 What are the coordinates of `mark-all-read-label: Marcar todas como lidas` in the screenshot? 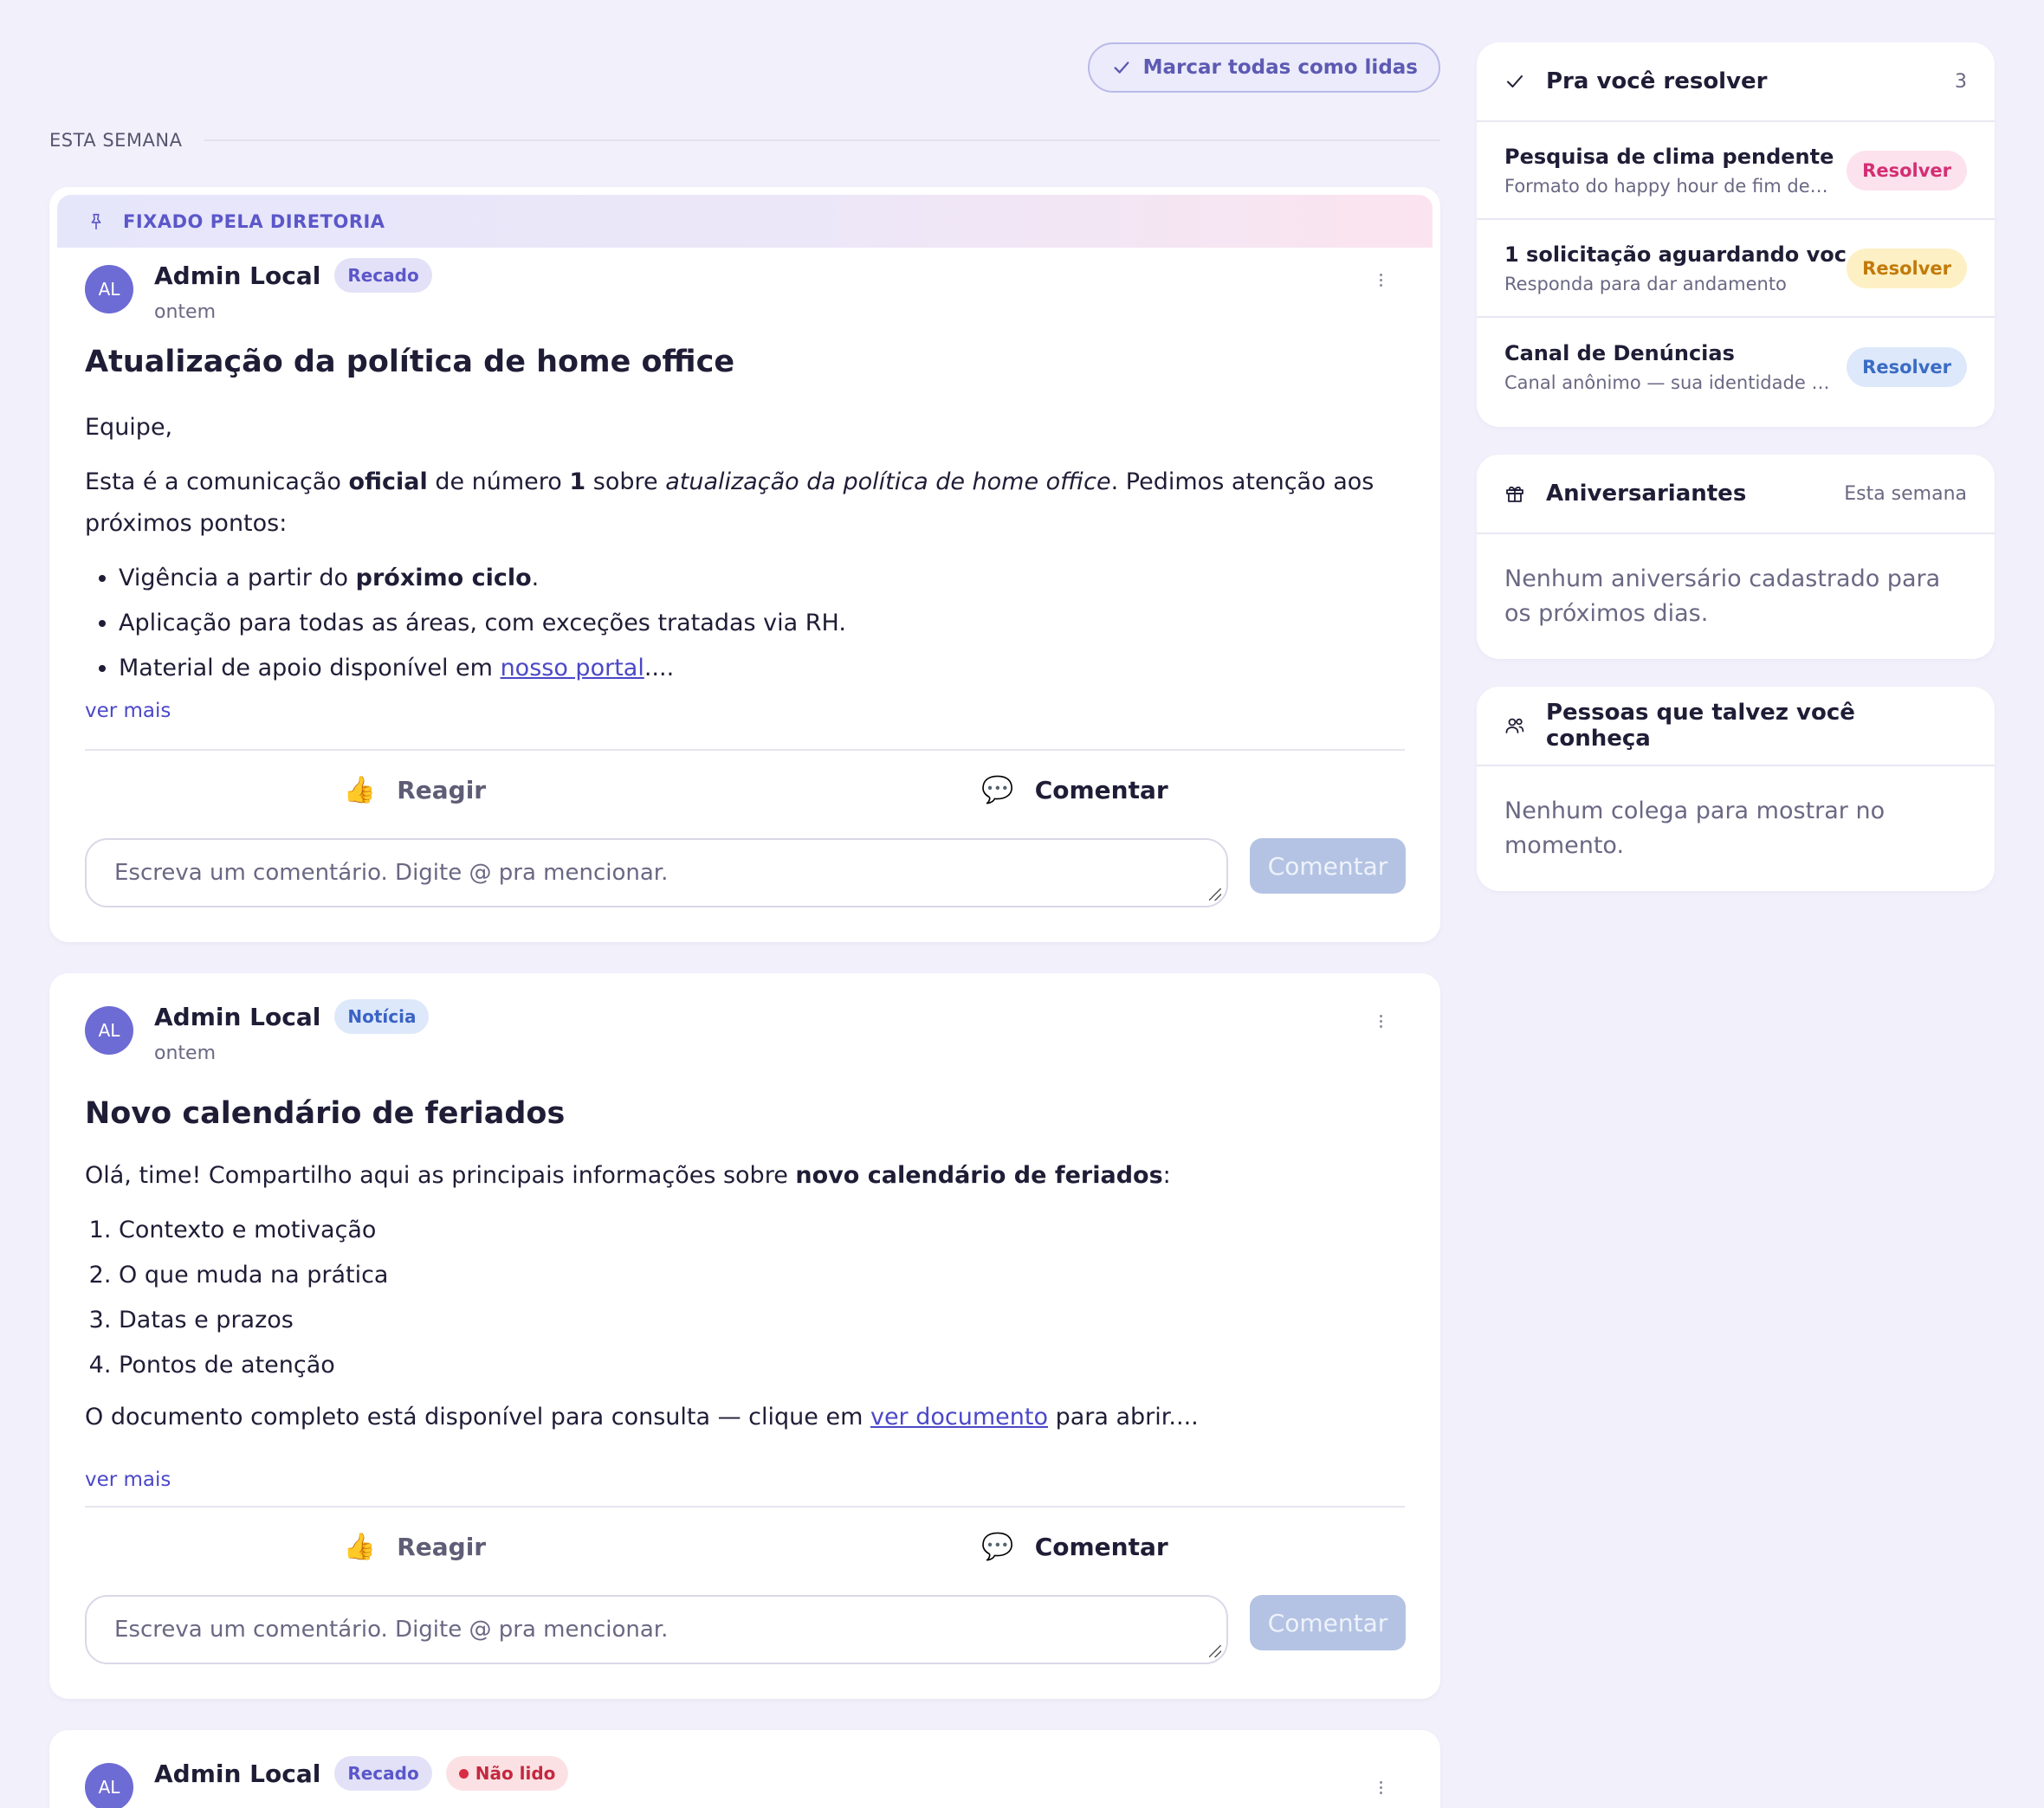 It's located at (1280, 67).